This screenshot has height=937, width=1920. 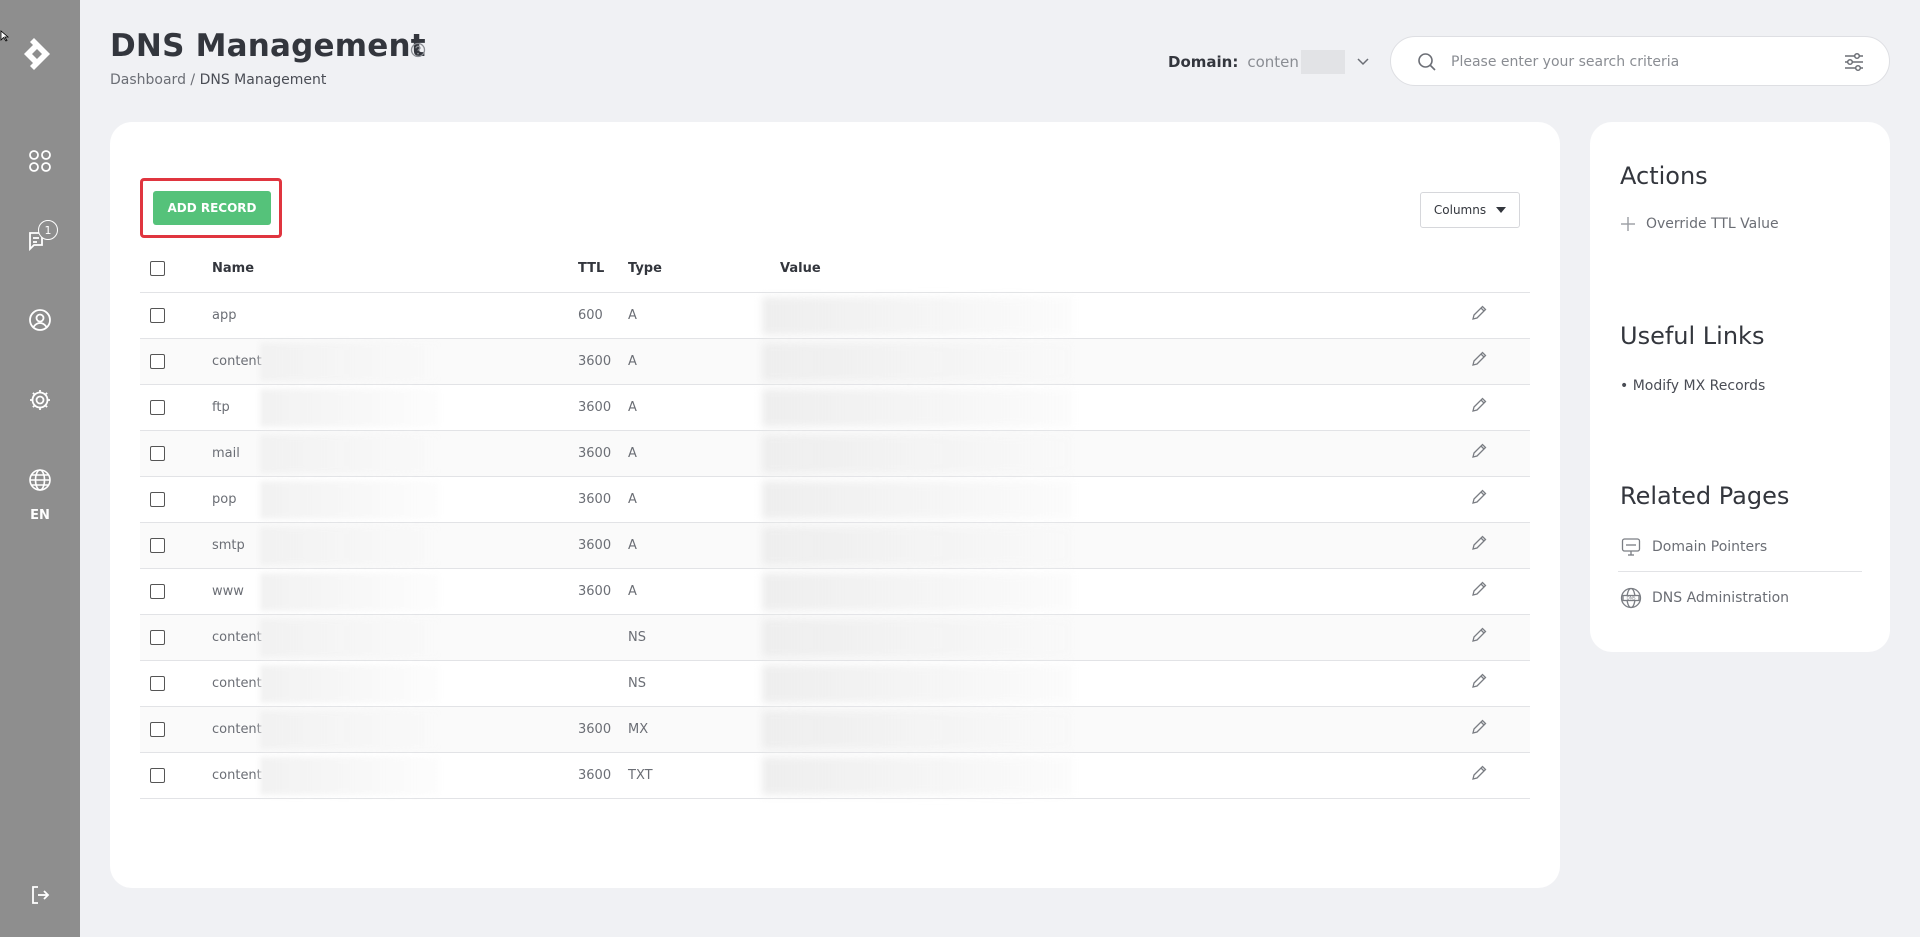 What do you see at coordinates (1692, 386) in the screenshot?
I see `modify-mx-records-link: • Modify MX Records` at bounding box center [1692, 386].